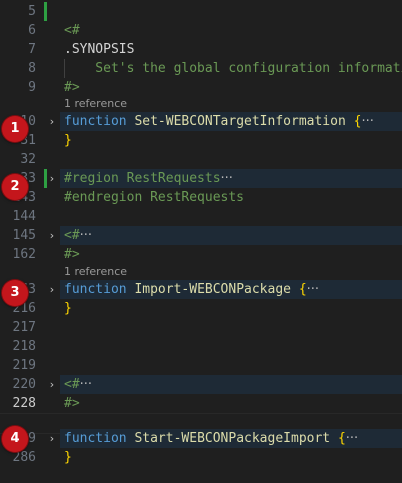 This screenshot has height=483, width=402. I want to click on region-start: #region RestRequests···, so click(148, 178).